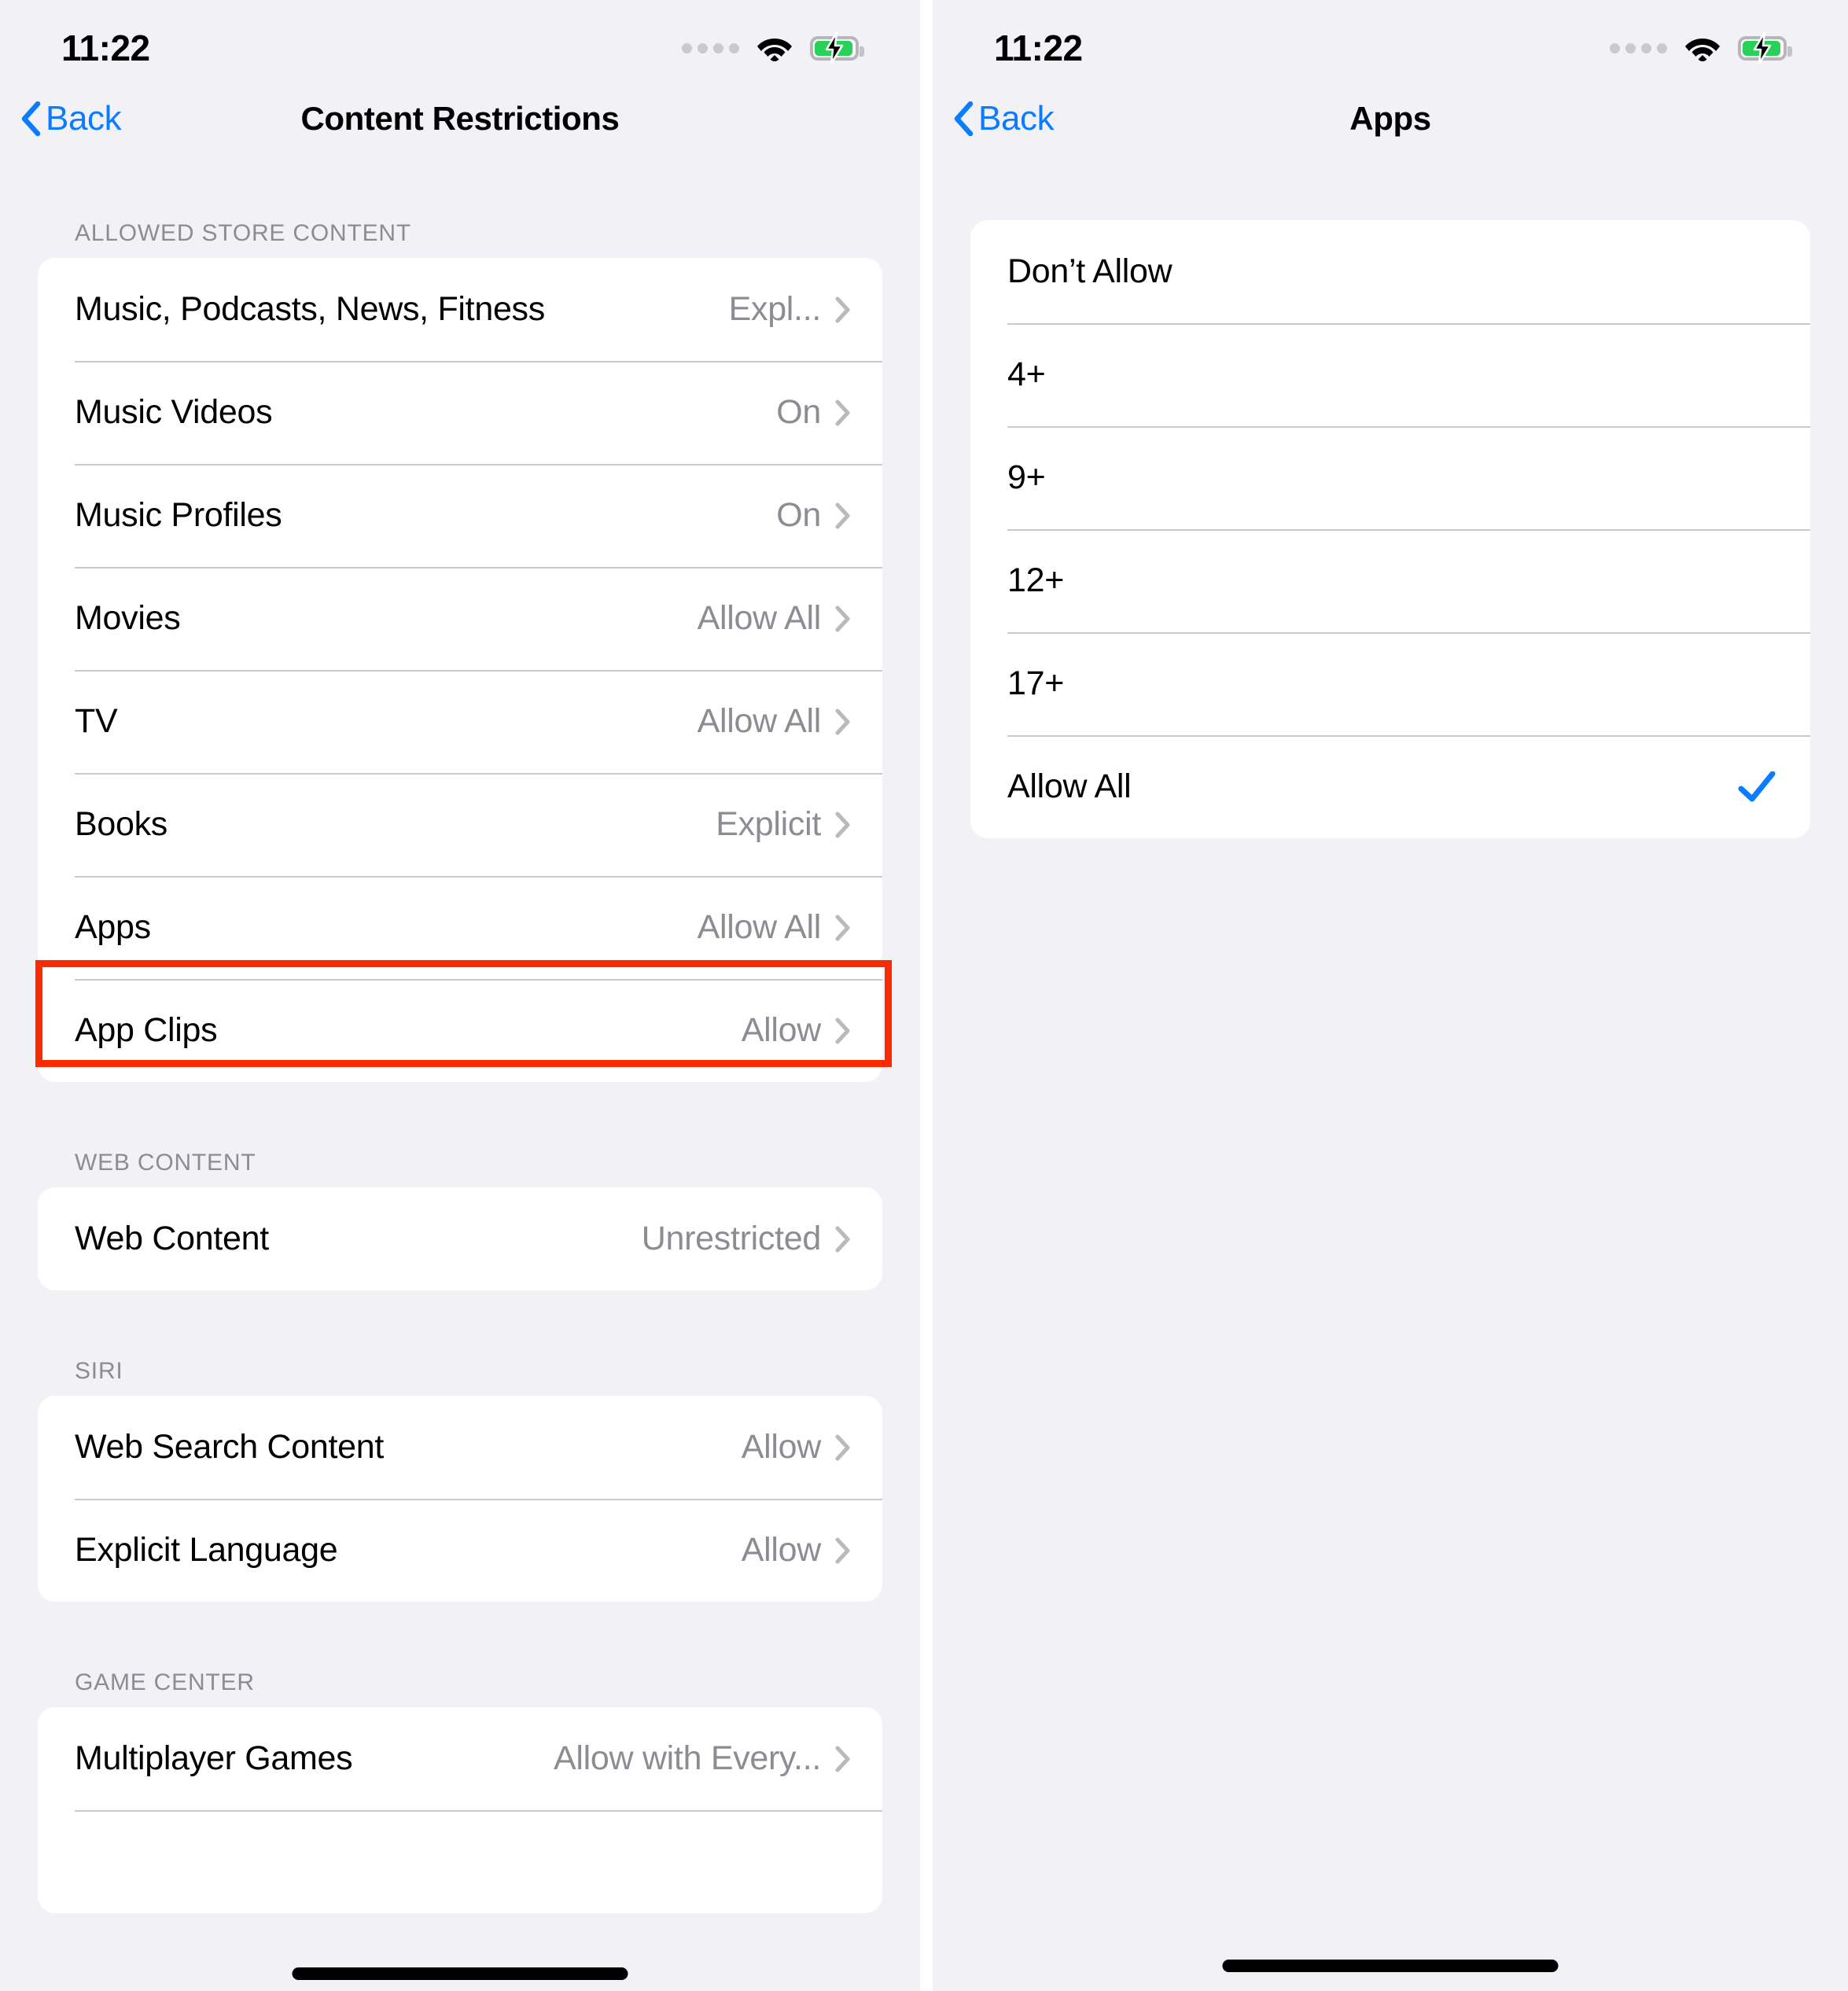 The image size is (1848, 1991). I want to click on row-label: TV, so click(96, 721).